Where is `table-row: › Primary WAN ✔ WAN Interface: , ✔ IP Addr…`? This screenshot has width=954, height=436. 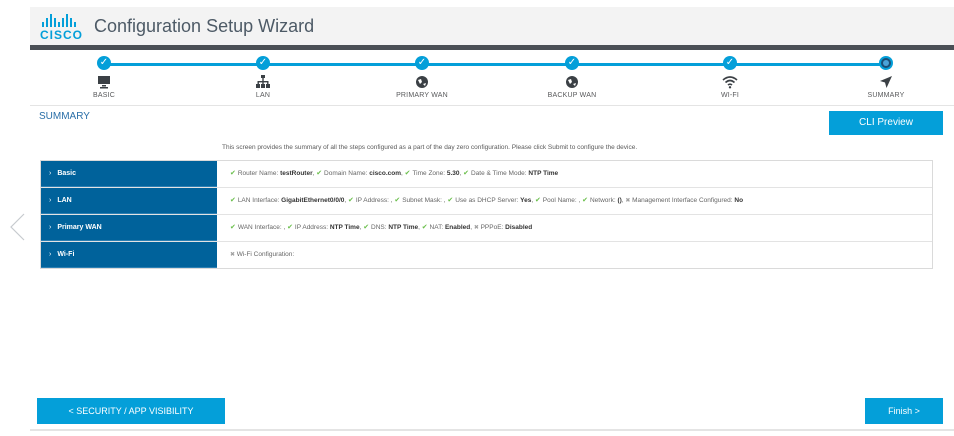
table-row: › Primary WAN ✔ WAN Interface: , ✔ IP Addr… is located at coordinates (486, 228).